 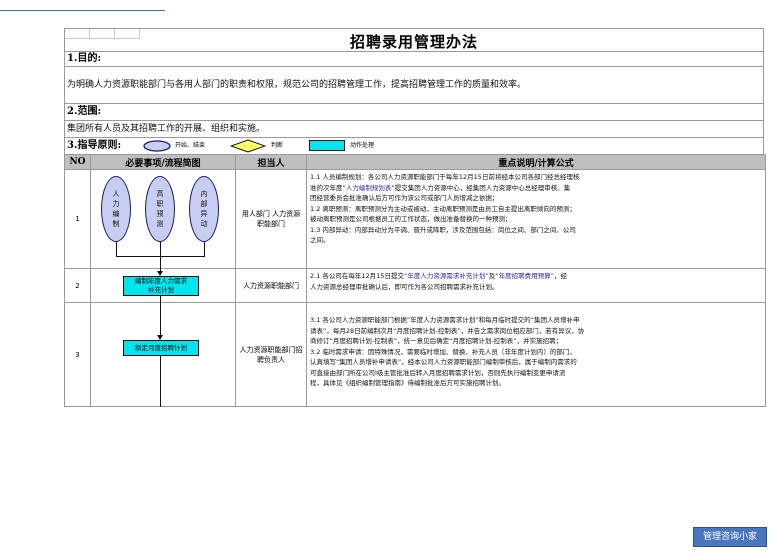 What do you see at coordinates (77, 354) in the screenshot?
I see `row-number: 3` at bounding box center [77, 354].